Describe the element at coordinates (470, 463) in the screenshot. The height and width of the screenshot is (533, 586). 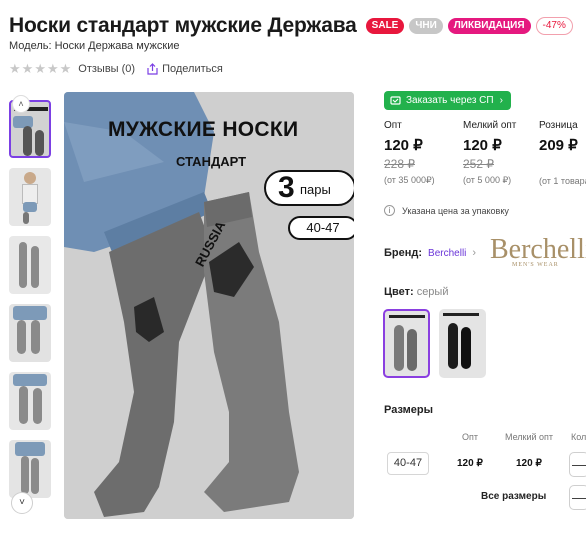
I see `size-price-opt: 120 ₽` at that location.